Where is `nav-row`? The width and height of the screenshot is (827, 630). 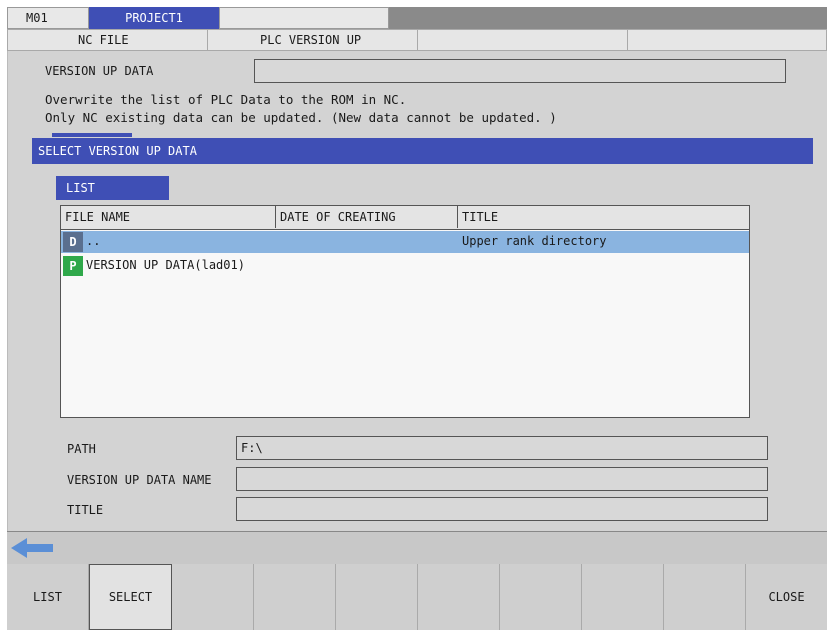 nav-row is located at coordinates (417, 547).